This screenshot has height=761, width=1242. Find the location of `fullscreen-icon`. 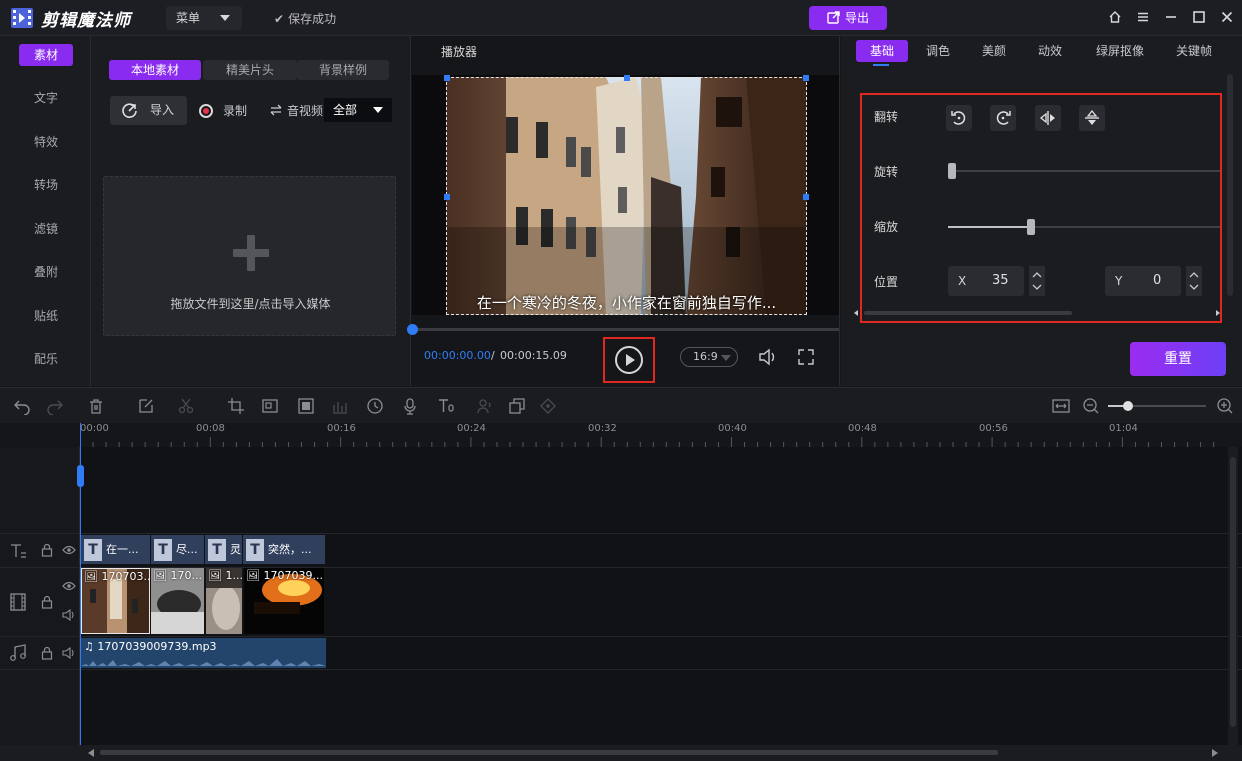

fullscreen-icon is located at coordinates (806, 357).